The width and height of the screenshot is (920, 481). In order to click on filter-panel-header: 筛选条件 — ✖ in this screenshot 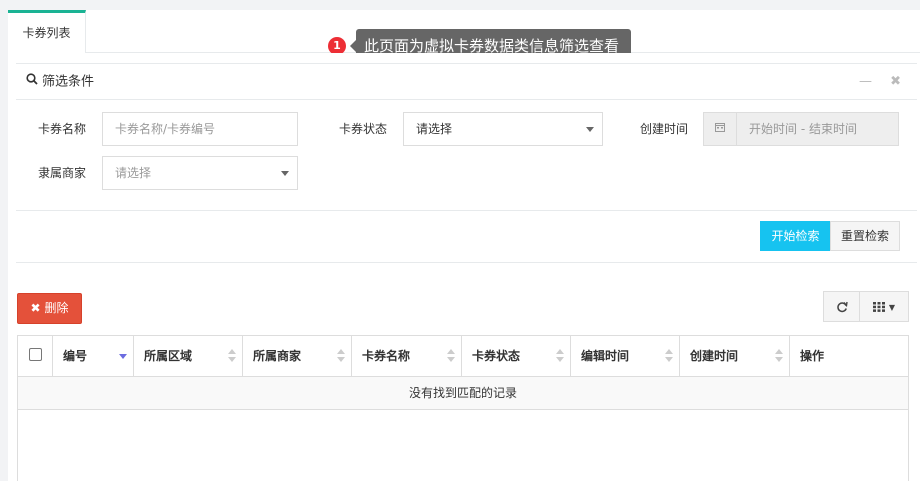, I will do `click(466, 82)`.